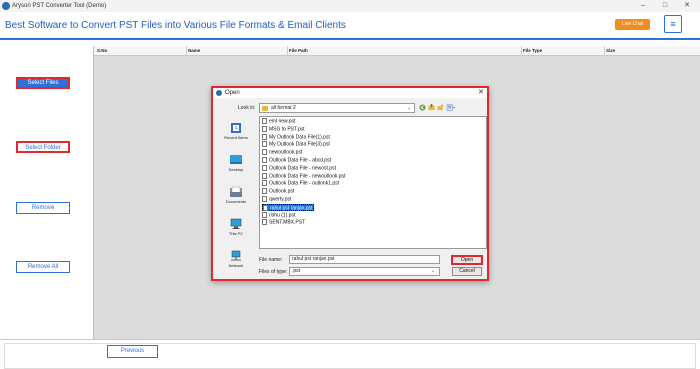 The width and height of the screenshot is (700, 369). I want to click on column-sno: S.No, so click(102, 50).